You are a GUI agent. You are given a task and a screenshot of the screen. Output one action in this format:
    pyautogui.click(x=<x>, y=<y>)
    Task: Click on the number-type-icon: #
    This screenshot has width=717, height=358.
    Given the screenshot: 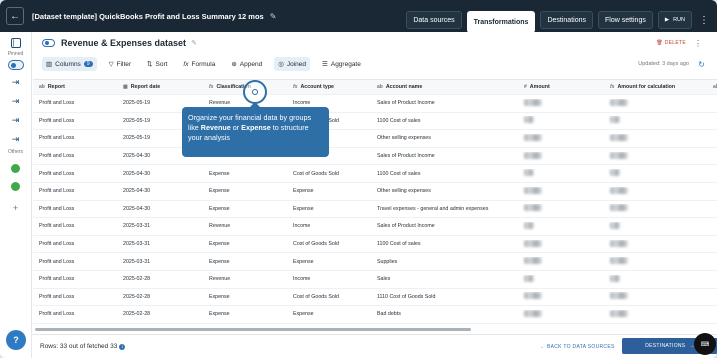 What is the action you would take?
    pyautogui.click(x=525, y=87)
    